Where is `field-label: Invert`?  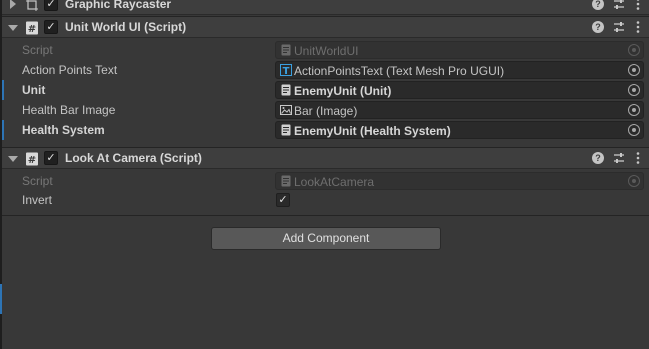 field-label: Invert is located at coordinates (37, 200).